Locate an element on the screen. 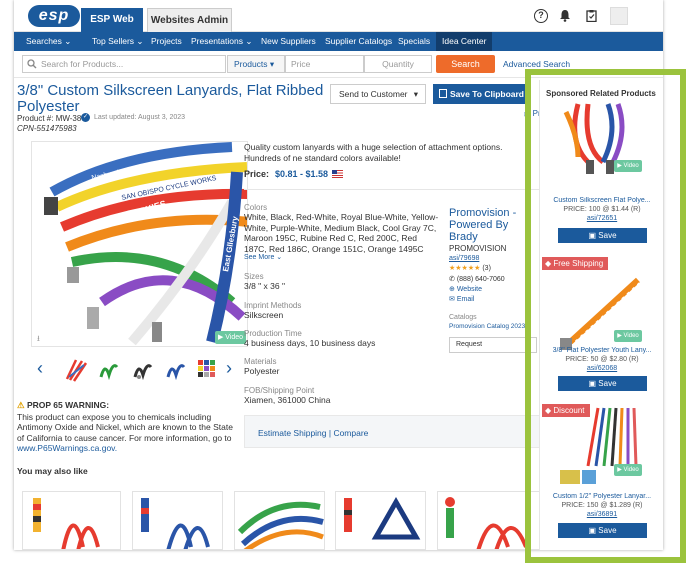 The width and height of the screenshot is (691, 563). nav-item-presentations: Presentations ⌄ is located at coordinates (221, 41).